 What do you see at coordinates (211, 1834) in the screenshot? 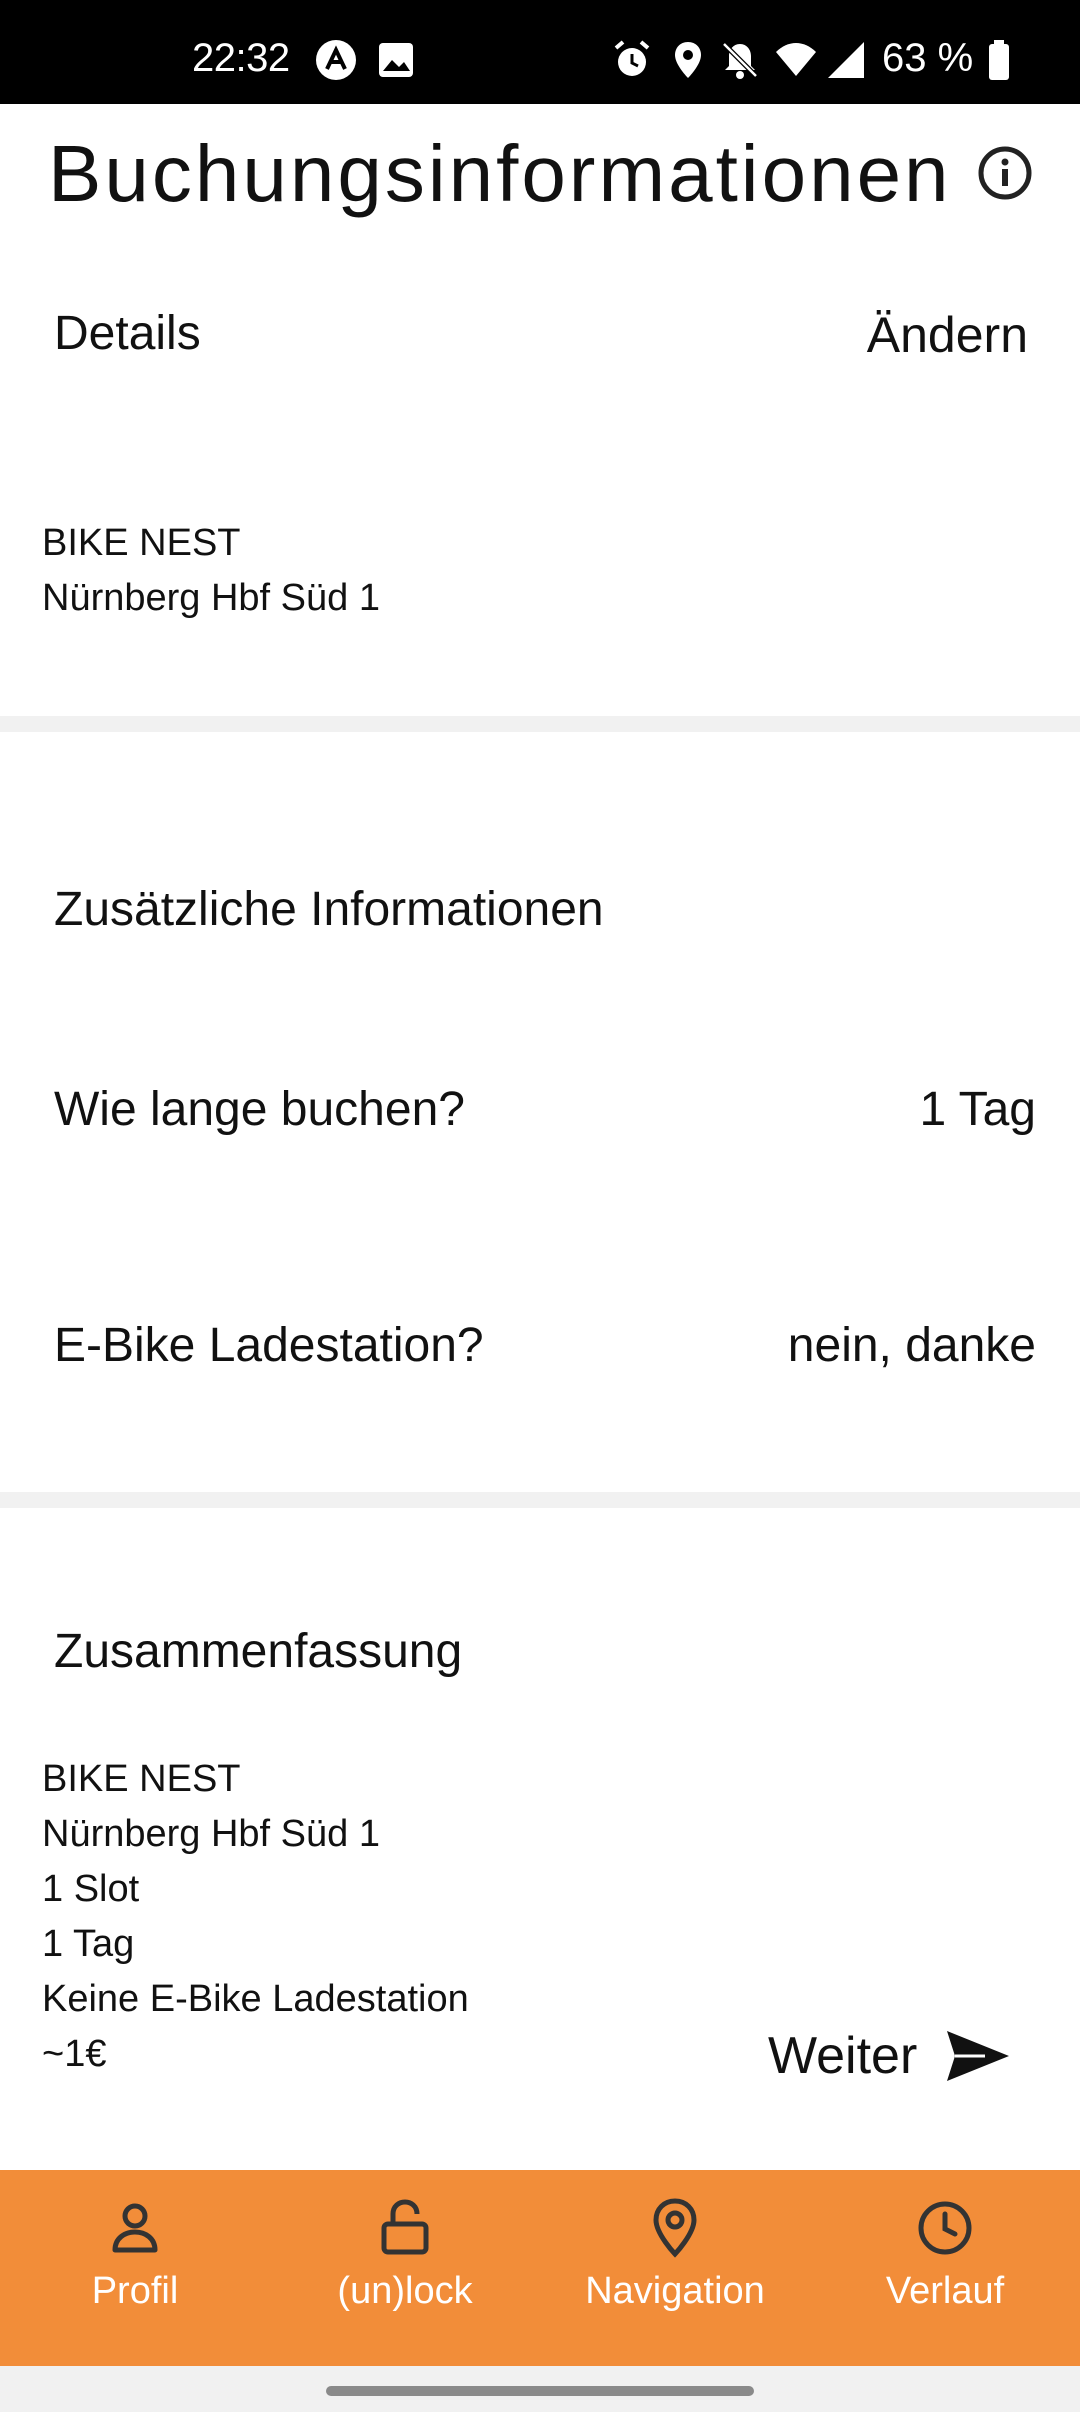
I see `summary-line: Nürnberg Hbf Süd 1` at bounding box center [211, 1834].